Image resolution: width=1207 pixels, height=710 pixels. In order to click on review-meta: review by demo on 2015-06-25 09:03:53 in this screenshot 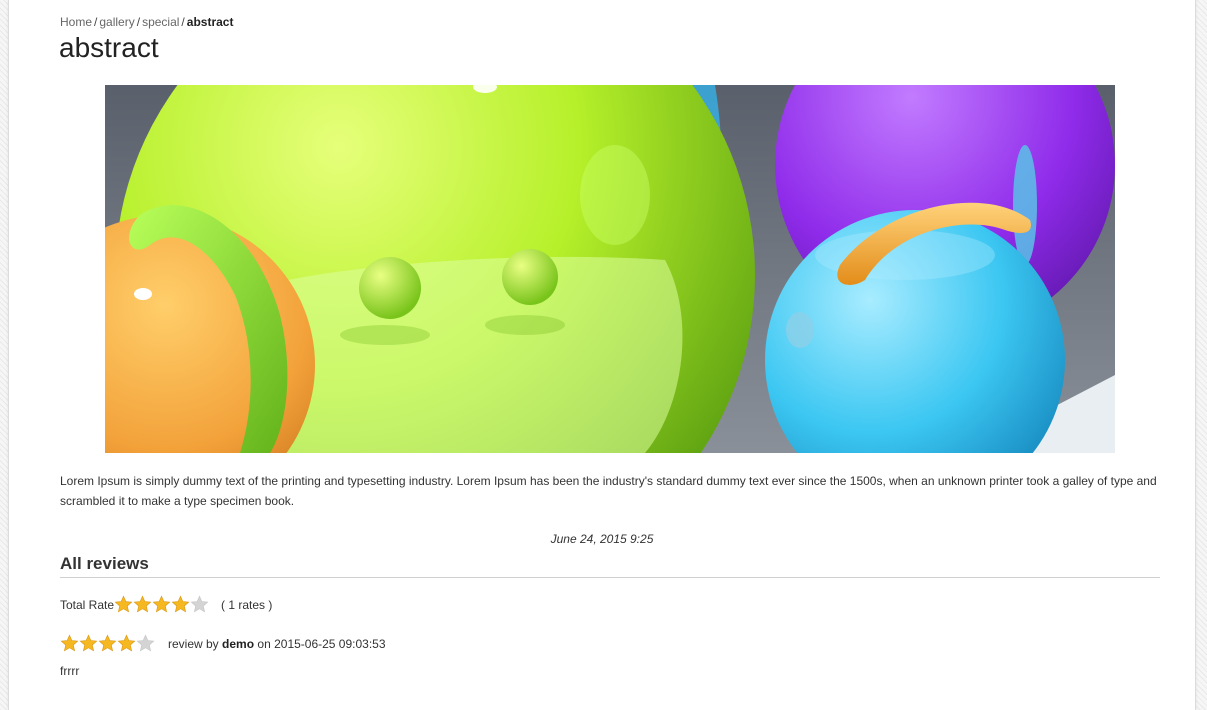, I will do `click(277, 644)`.